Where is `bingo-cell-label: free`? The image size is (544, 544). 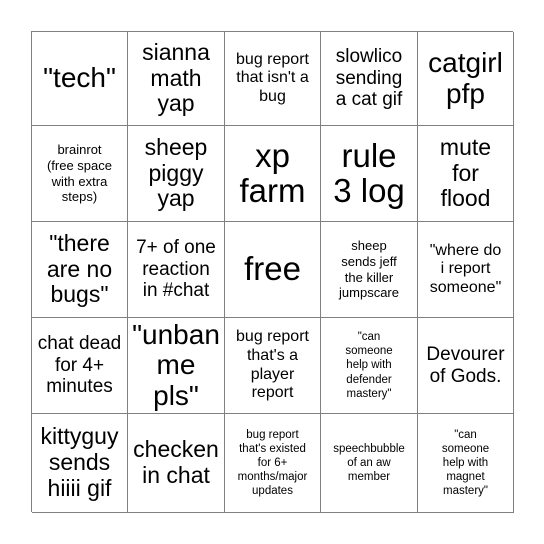 bingo-cell-label: free is located at coordinates (272, 269).